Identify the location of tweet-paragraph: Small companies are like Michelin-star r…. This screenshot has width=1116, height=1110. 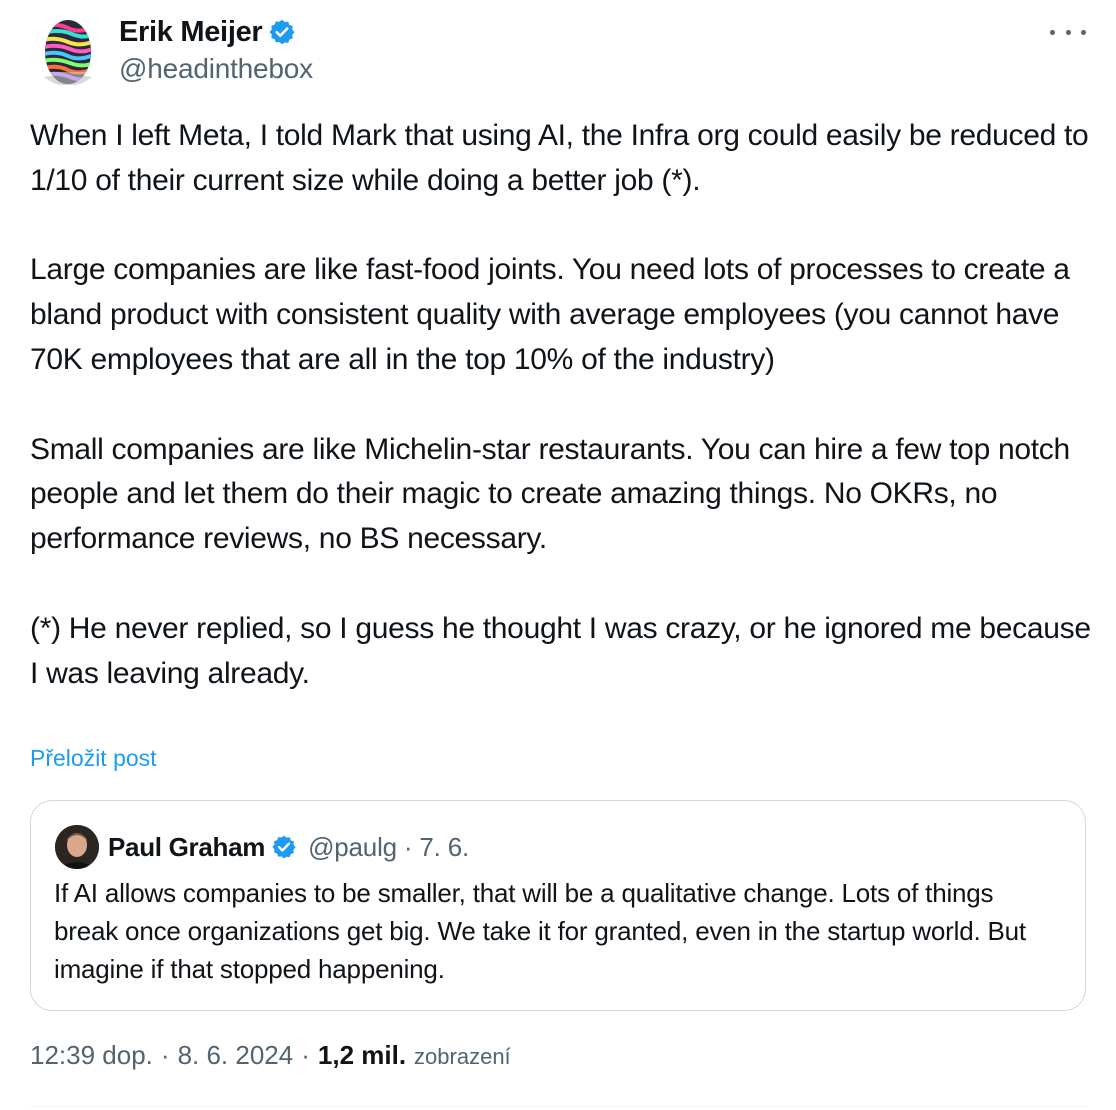
(550, 494).